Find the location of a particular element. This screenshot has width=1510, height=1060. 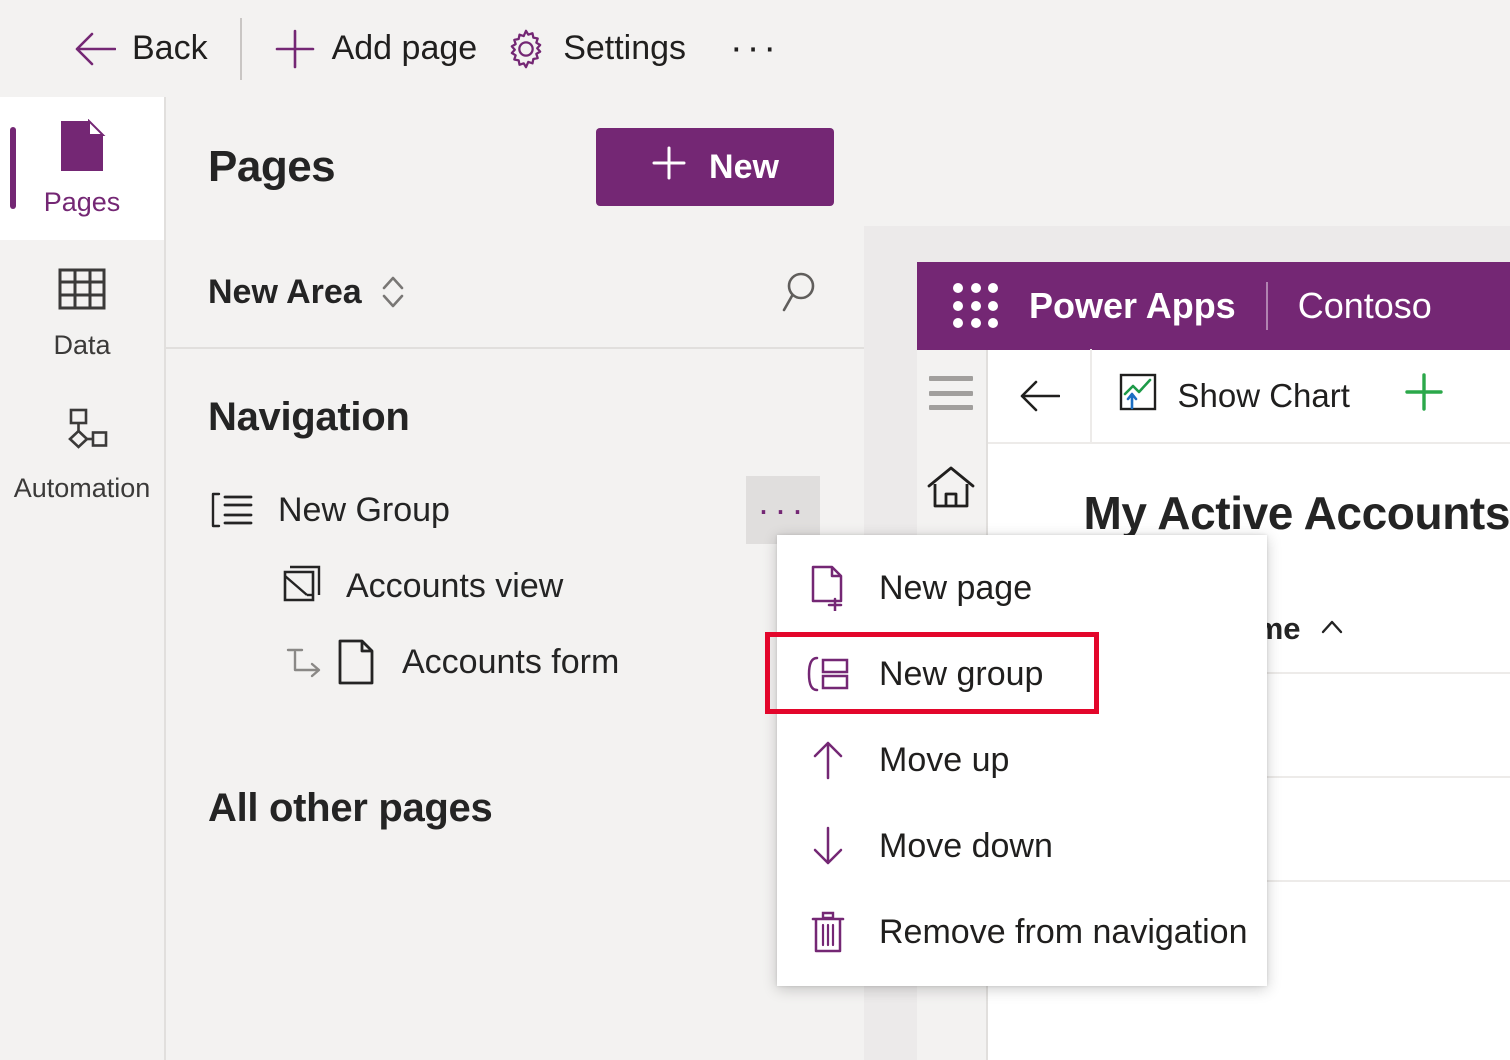

page-icon is located at coordinates (82, 146).